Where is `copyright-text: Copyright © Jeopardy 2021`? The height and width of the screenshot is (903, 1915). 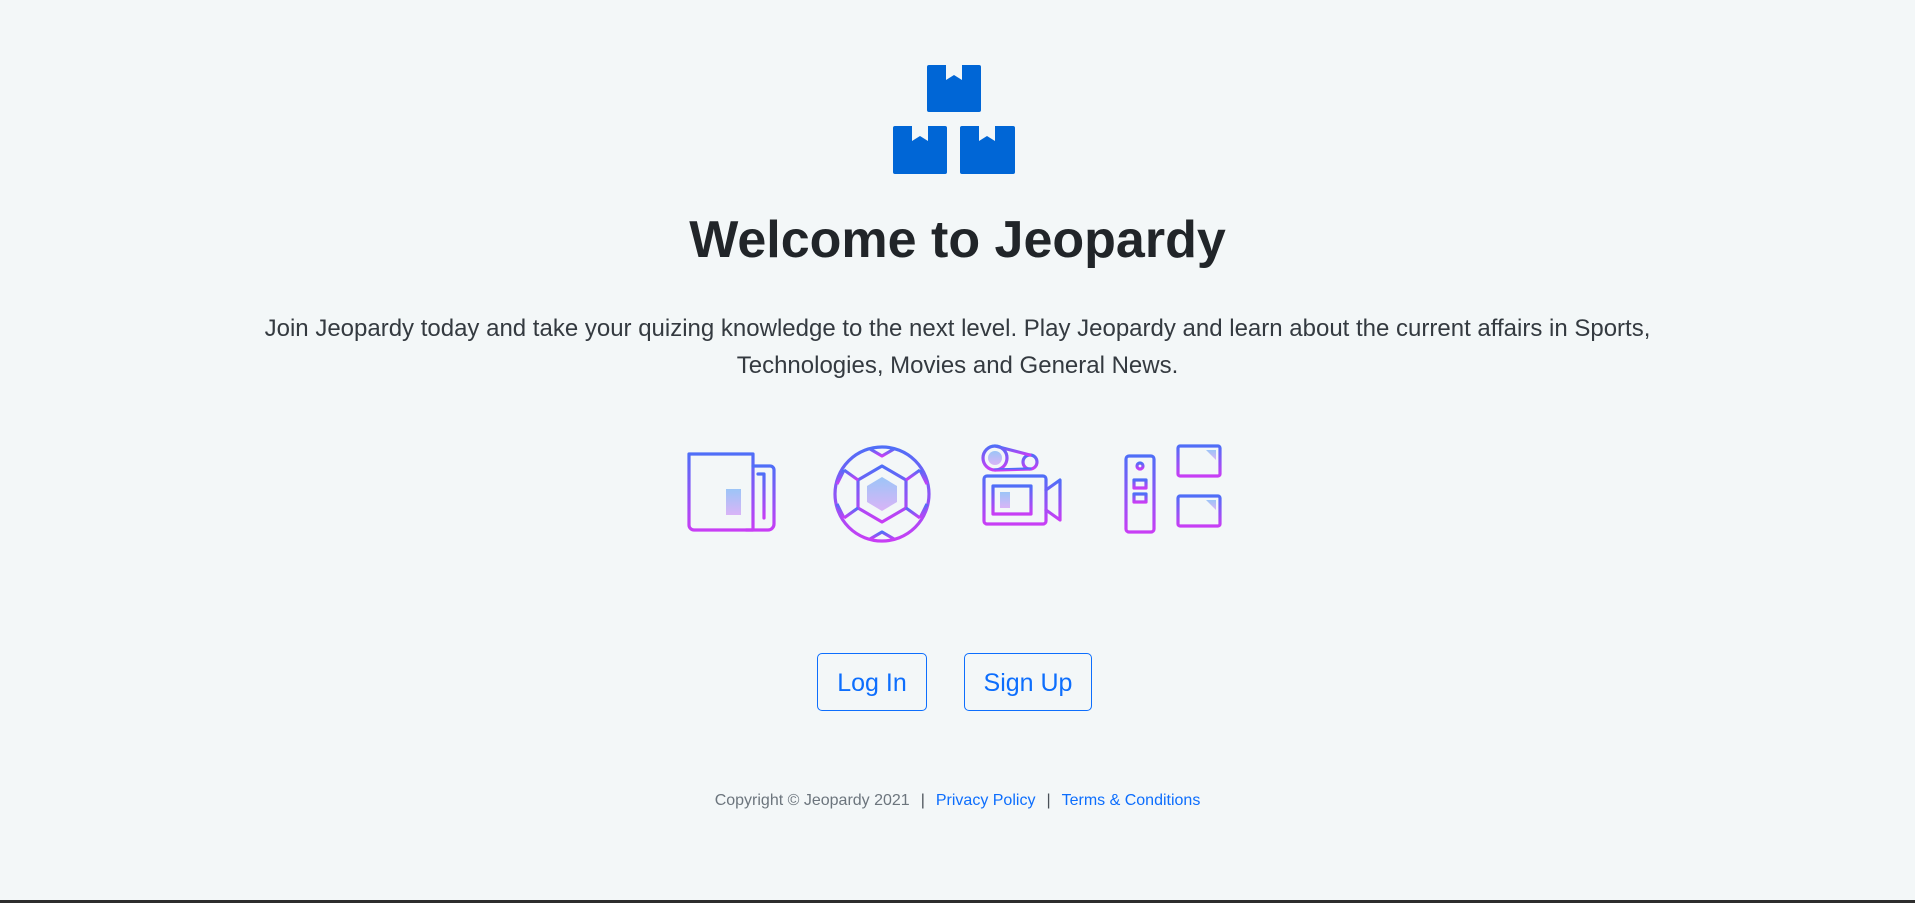
copyright-text: Copyright © Jeopardy 2021 is located at coordinates (812, 800).